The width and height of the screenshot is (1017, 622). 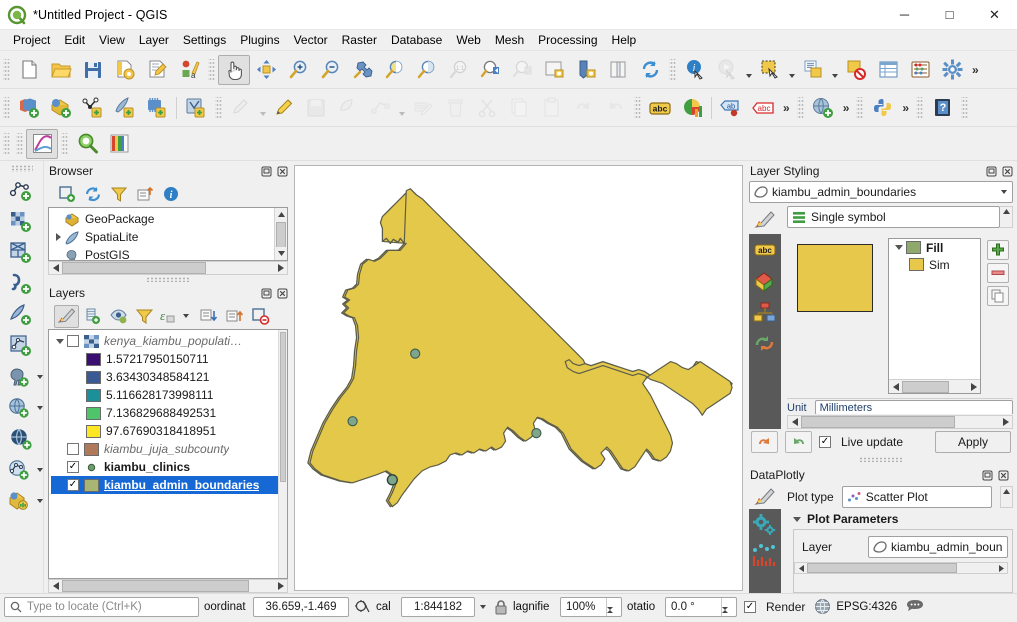 I want to click on toolbar-overflow-2: », so click(x=786, y=108).